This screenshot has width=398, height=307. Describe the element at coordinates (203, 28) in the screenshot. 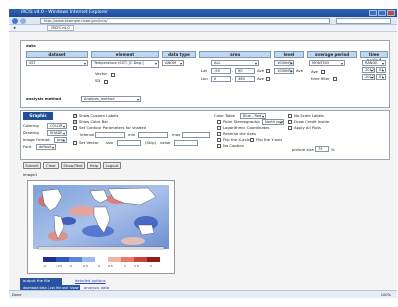

I see `favorites-bar: ★ IRCIS v4.0` at that location.